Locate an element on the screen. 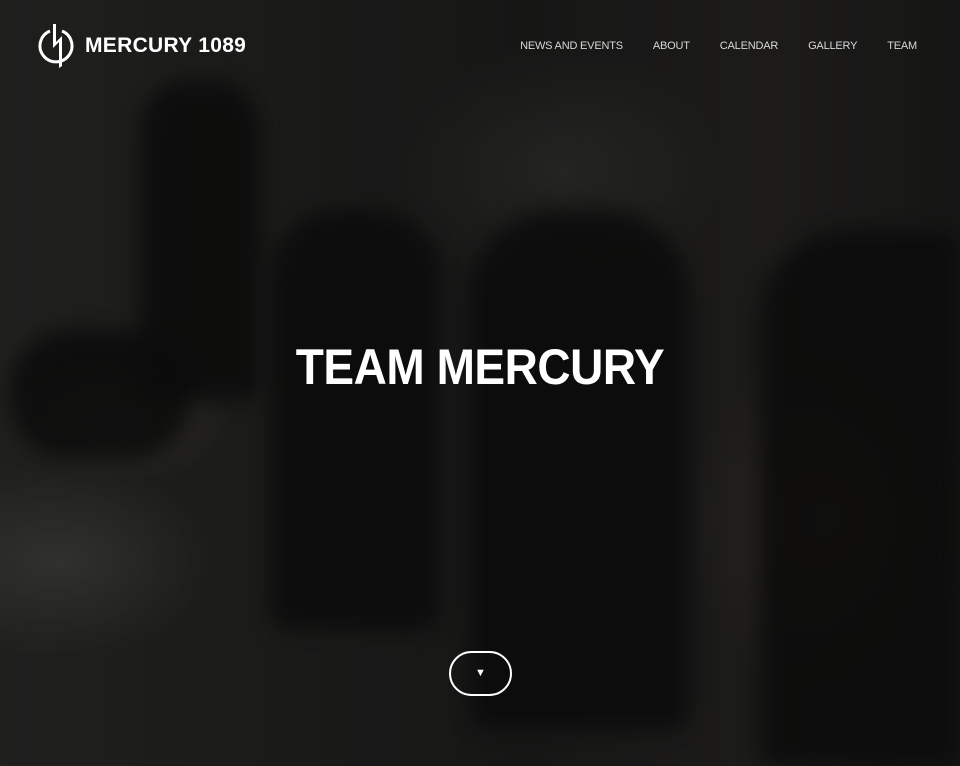 This screenshot has height=766, width=960. page-title: TEAM MERCURY is located at coordinates (480, 367).